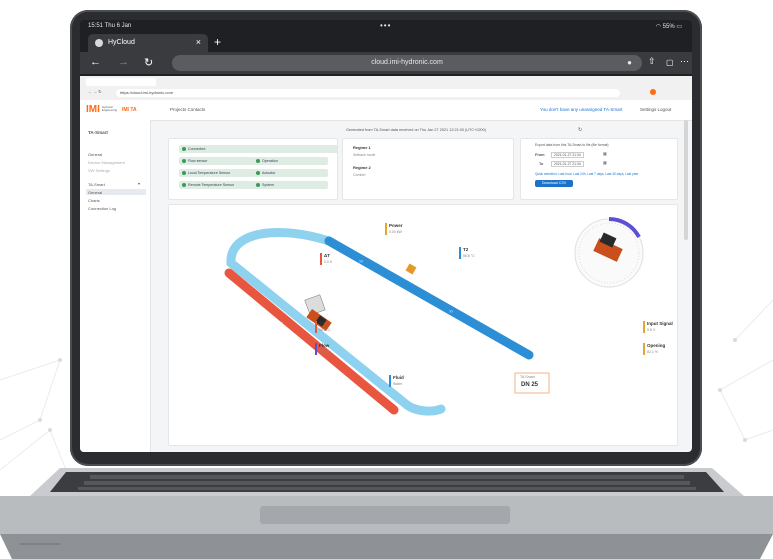 This screenshot has width=773, height=559. I want to click on microphone-icon: ●, so click(629, 63).